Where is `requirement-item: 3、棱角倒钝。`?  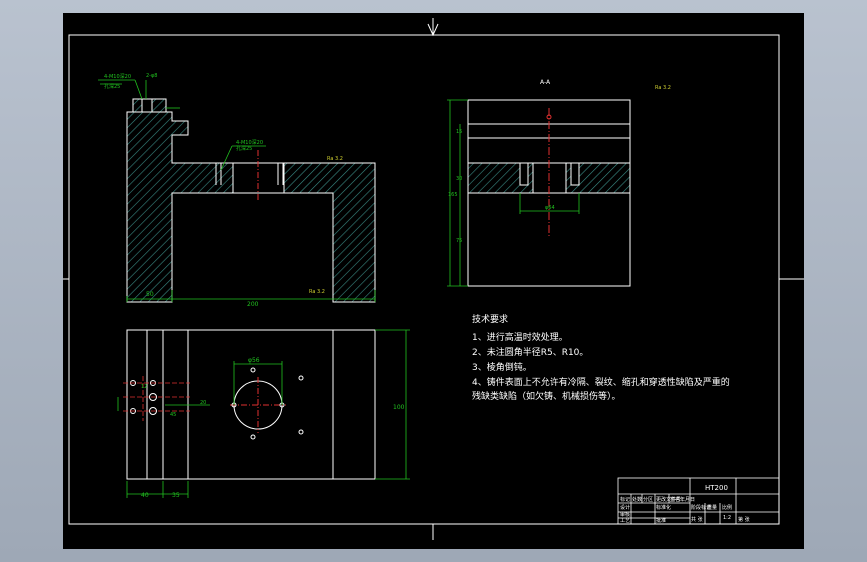 requirement-item: 3、棱角倒钝。 is located at coordinates (502, 367).